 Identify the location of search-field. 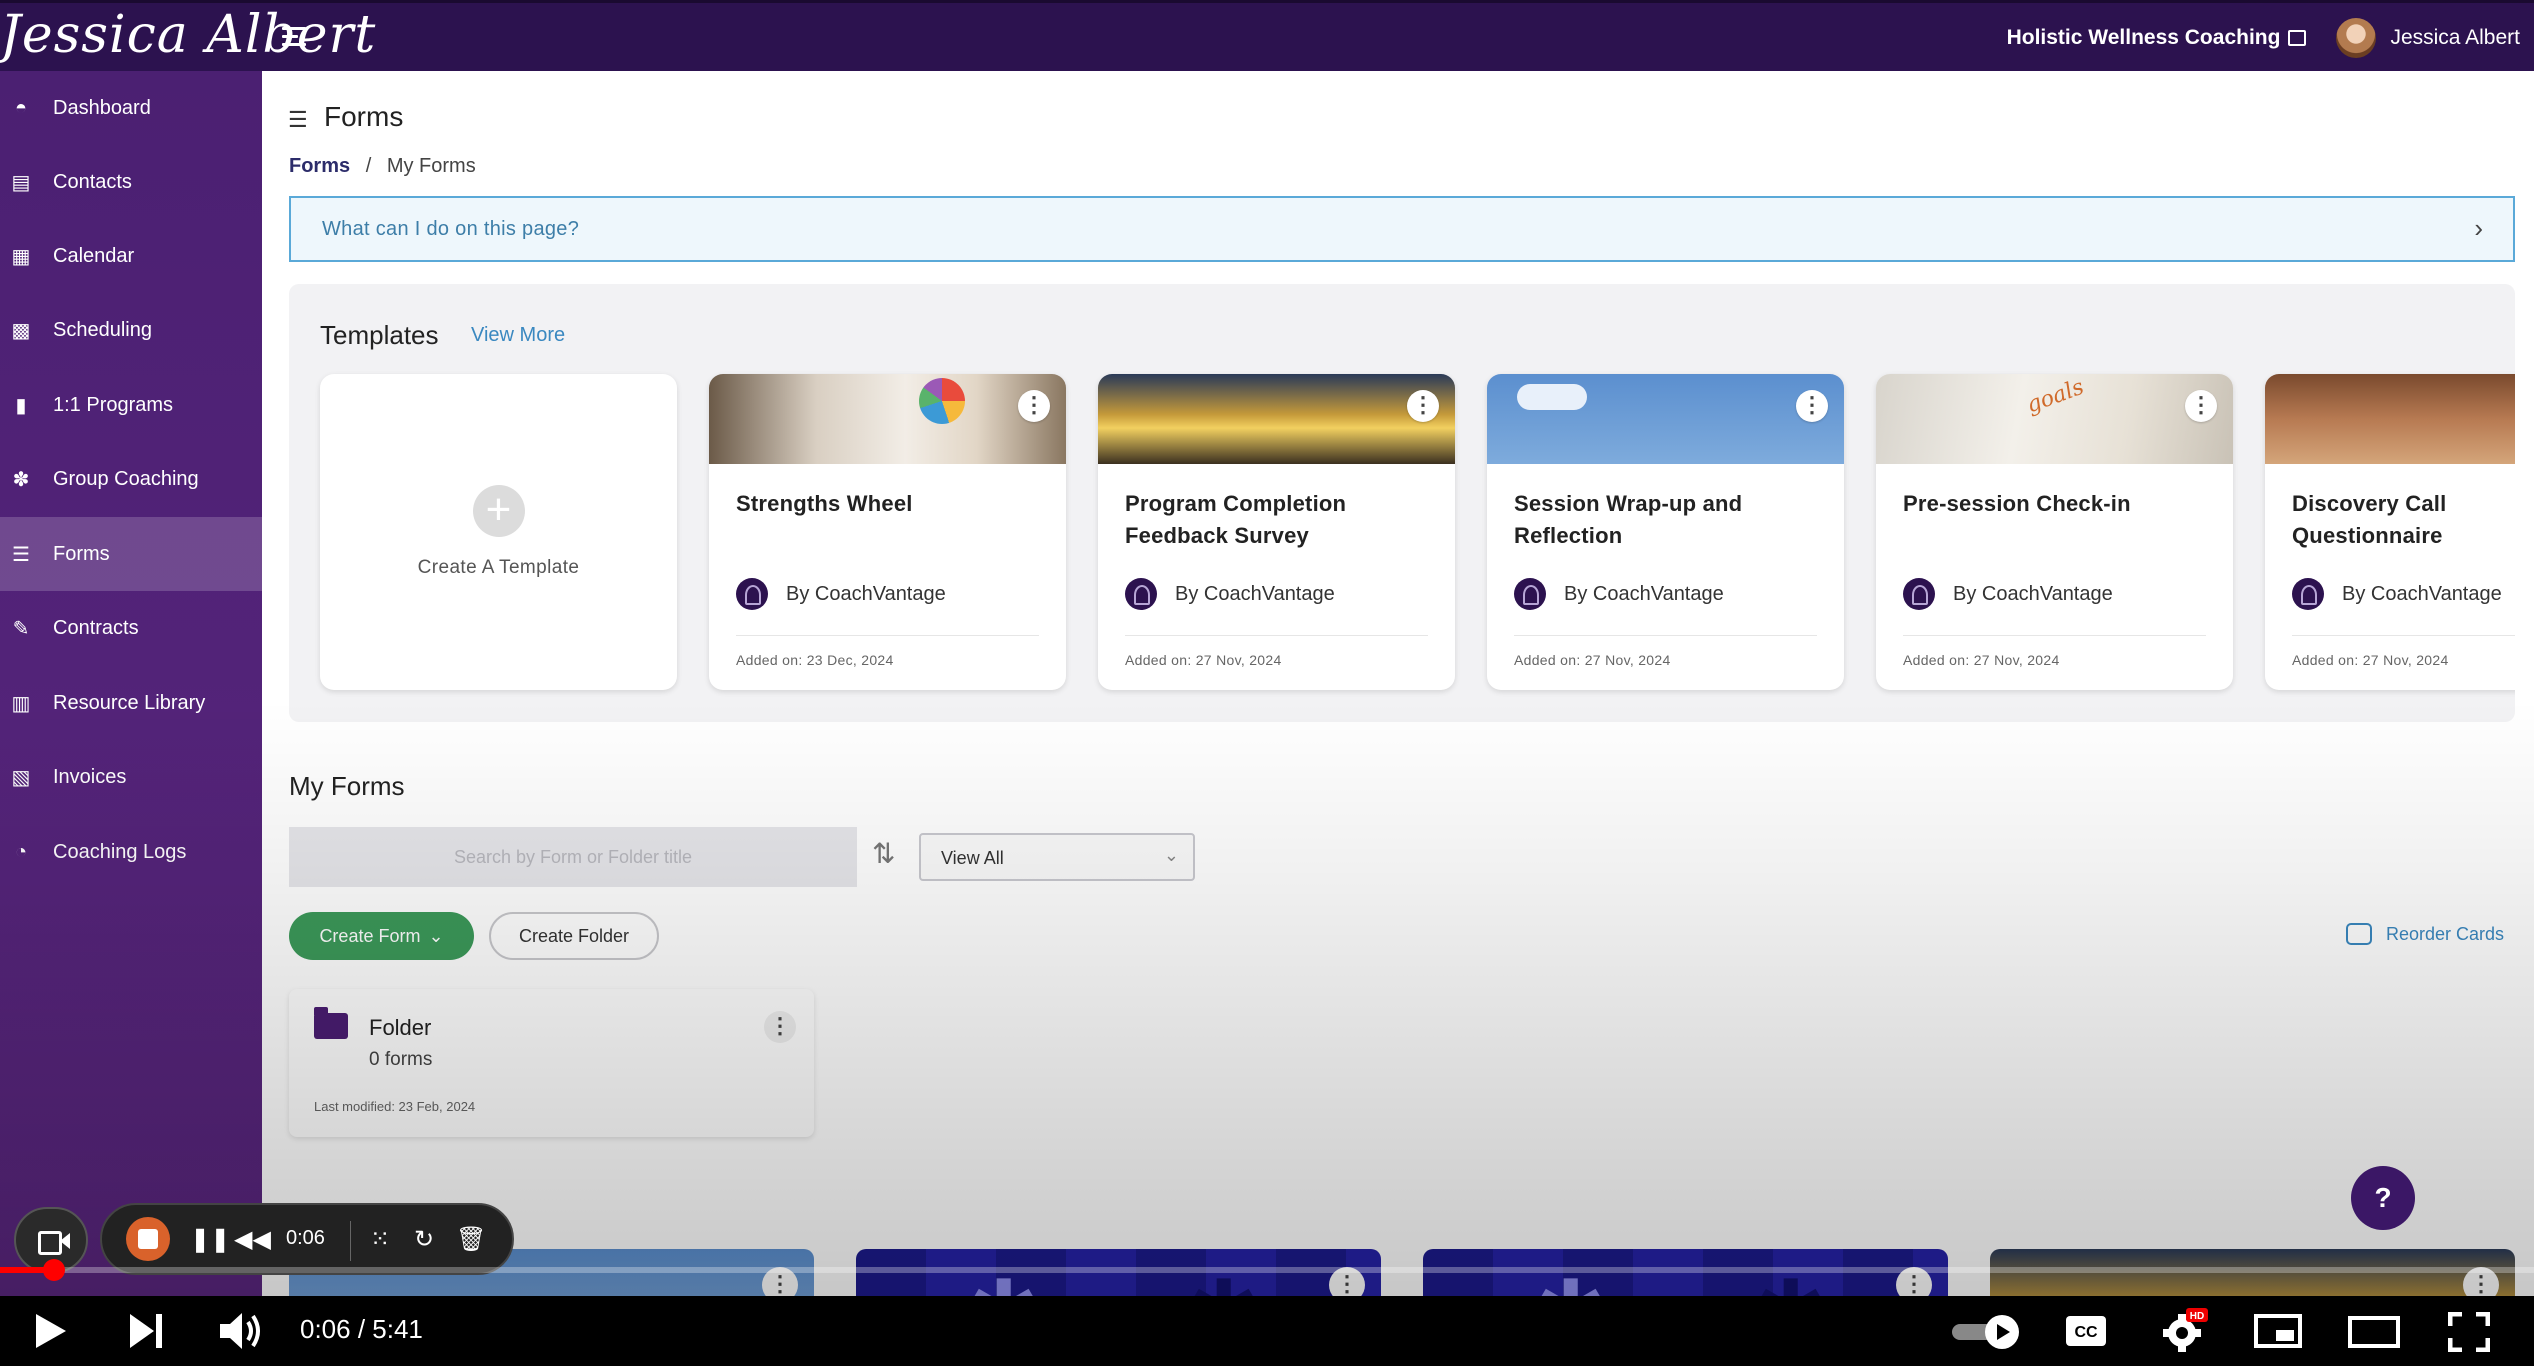
(573, 857).